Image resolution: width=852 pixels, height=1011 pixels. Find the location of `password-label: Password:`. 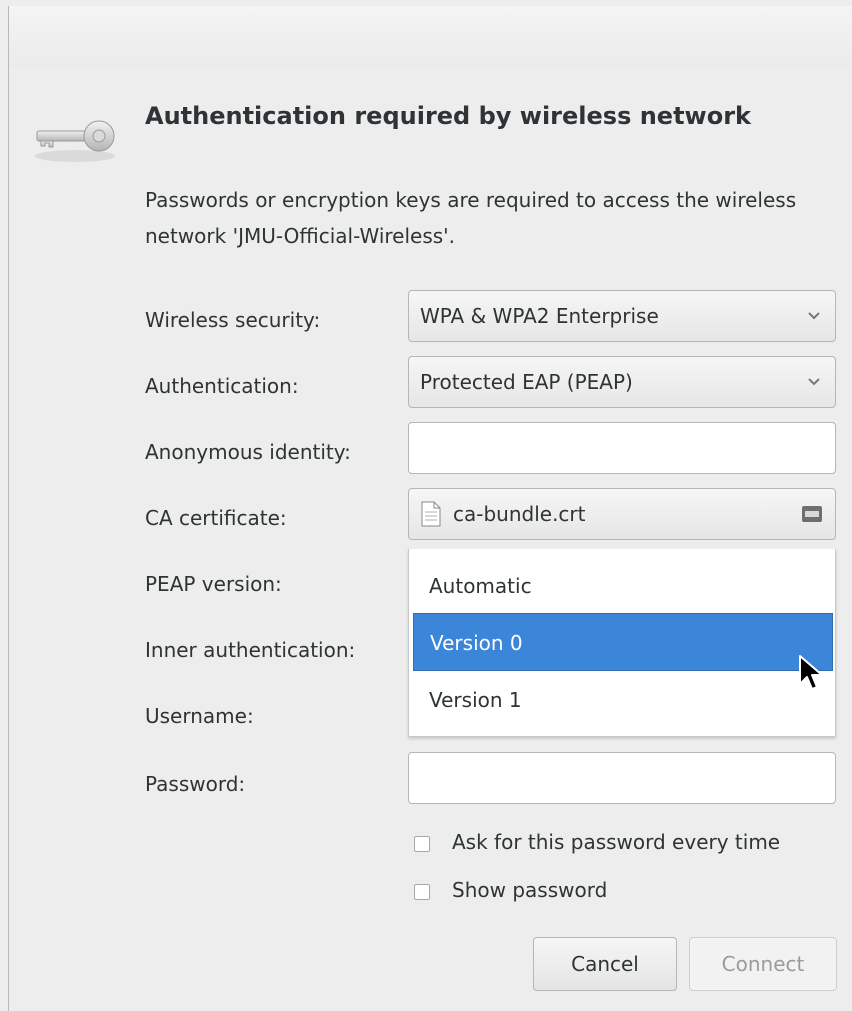

password-label: Password: is located at coordinates (195, 784).